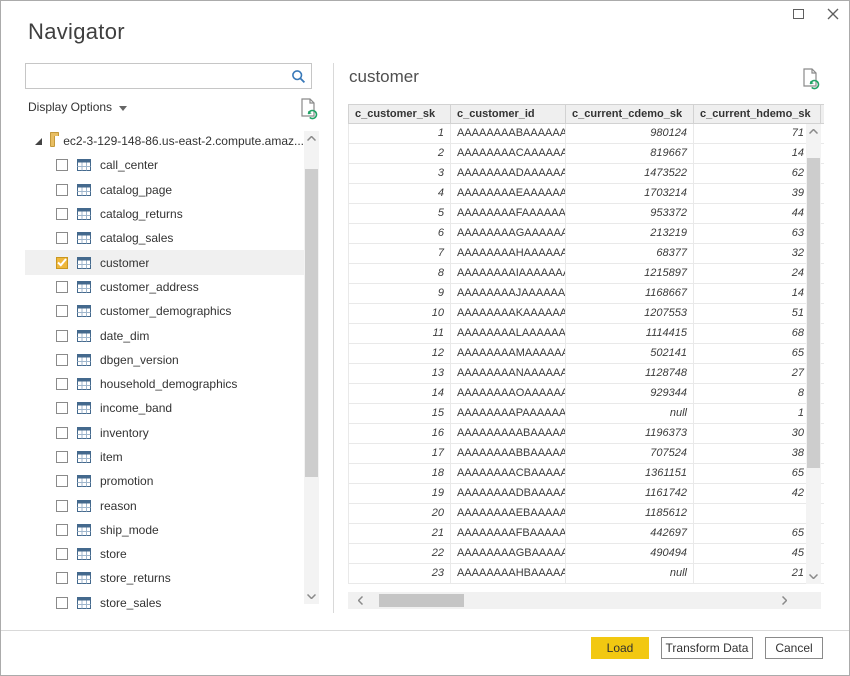  What do you see at coordinates (508, 174) in the screenshot?
I see `cell-customer-id: AAAAAAAADAAAAAAA` at bounding box center [508, 174].